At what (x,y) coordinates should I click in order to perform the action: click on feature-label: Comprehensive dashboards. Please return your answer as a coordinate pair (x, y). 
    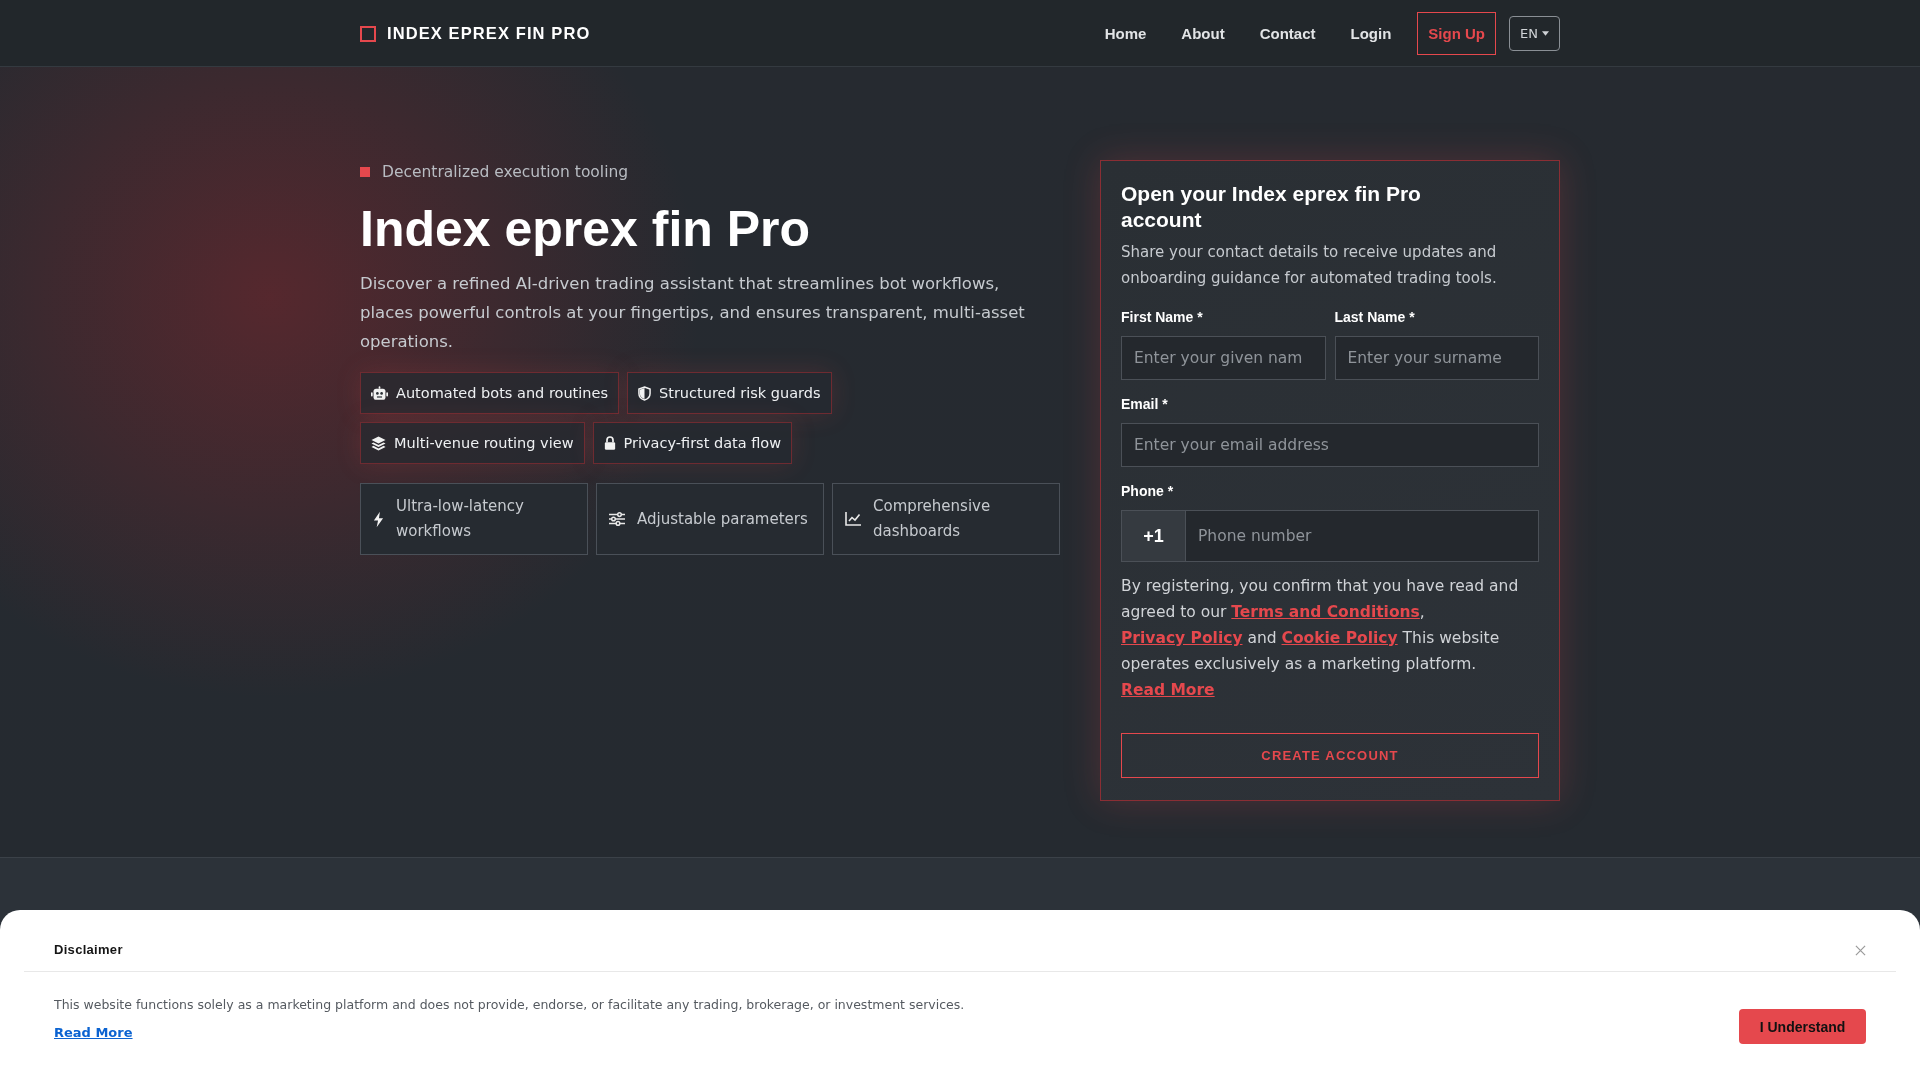
    Looking at the image, I should click on (932, 519).